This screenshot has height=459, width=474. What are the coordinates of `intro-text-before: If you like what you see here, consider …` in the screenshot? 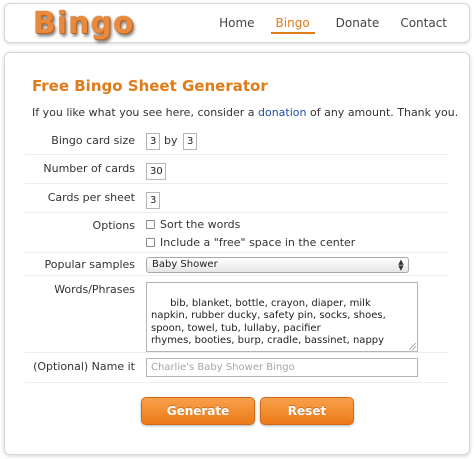 It's located at (145, 112).